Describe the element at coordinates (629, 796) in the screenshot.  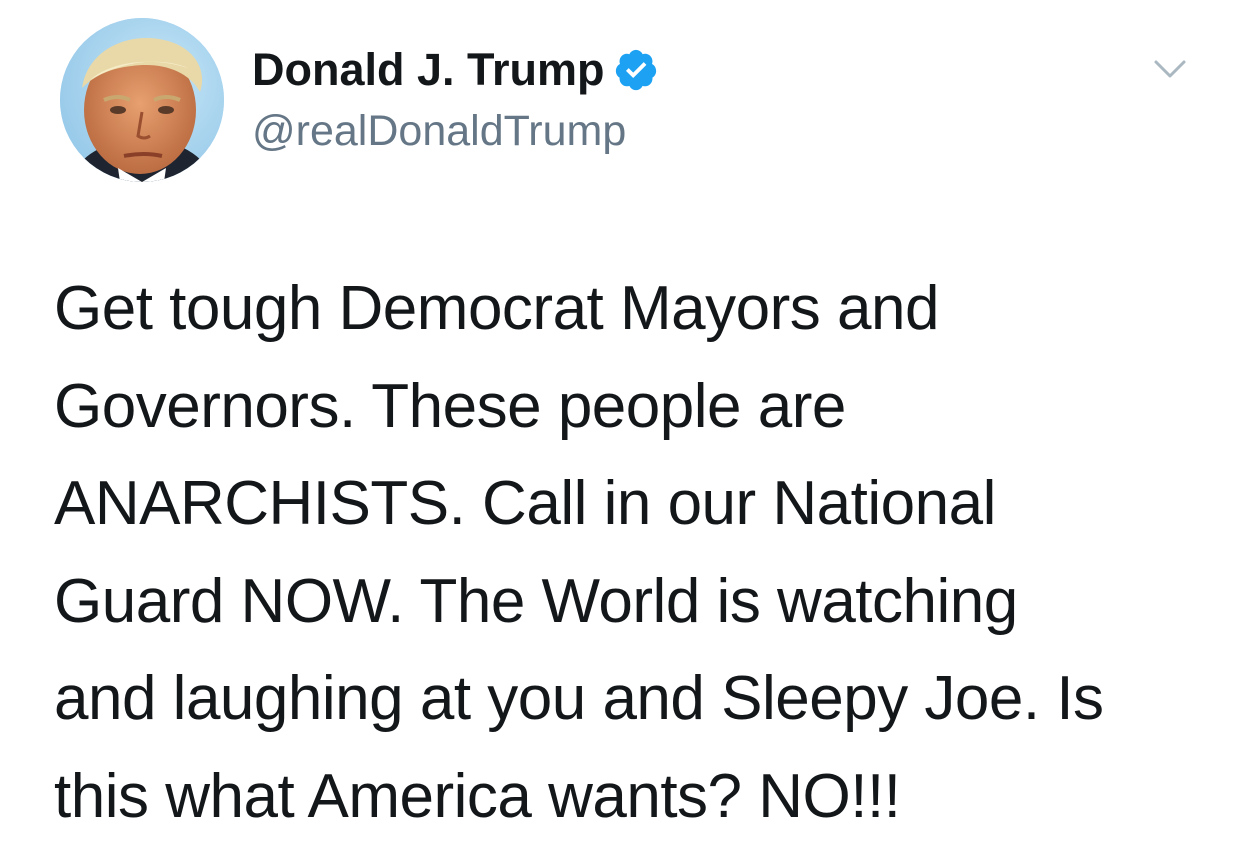
I see `tweet-line: this what America wants? NO!!!` at that location.